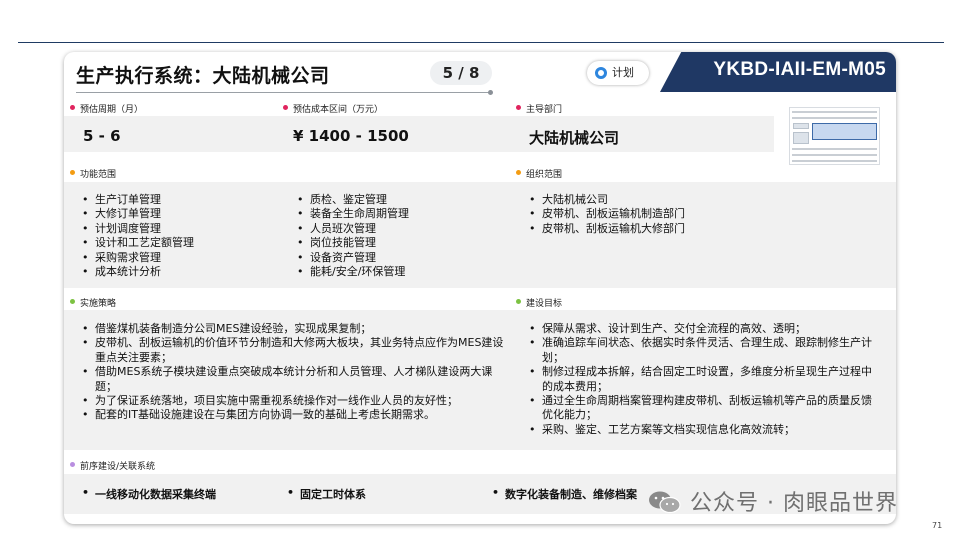 Image resolution: width=960 pixels, height=540 pixels. I want to click on org-list: 大陆机械公司 皮带机、刮板运输机制造部门 皮带机、刮板运输机大修部门, so click(606, 215).